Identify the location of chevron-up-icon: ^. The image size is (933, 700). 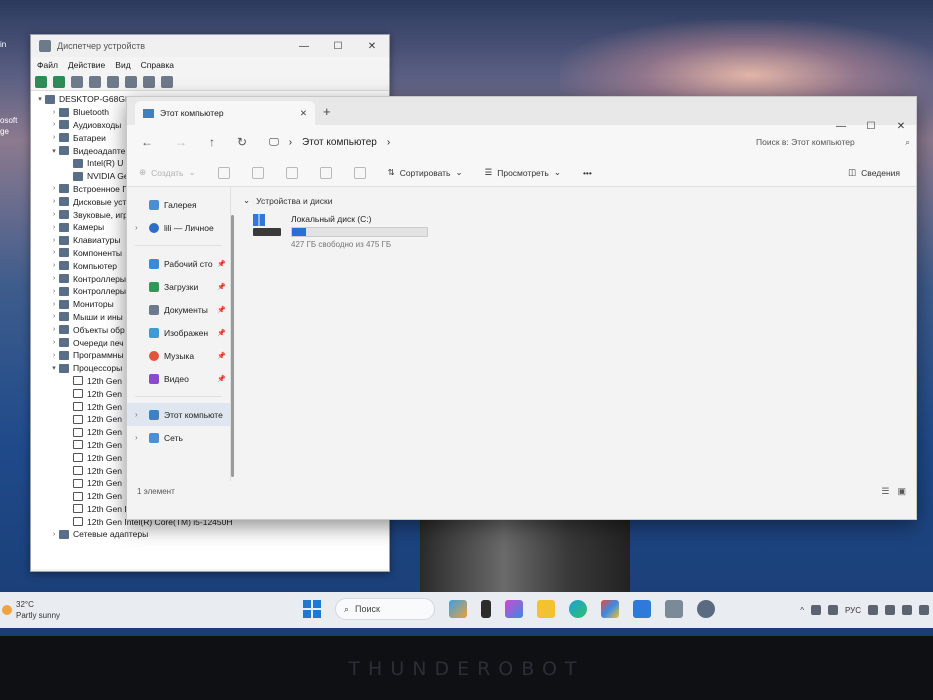
(802, 610).